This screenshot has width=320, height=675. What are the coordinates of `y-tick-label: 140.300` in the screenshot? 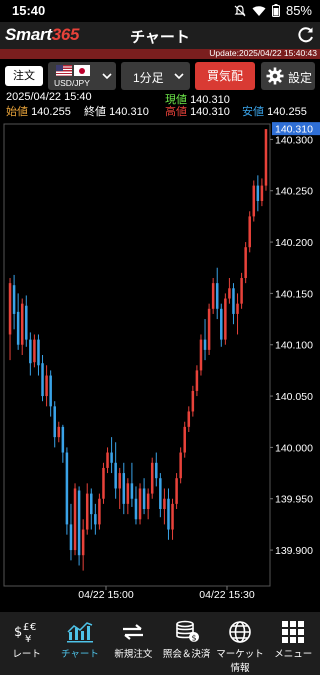 It's located at (294, 140).